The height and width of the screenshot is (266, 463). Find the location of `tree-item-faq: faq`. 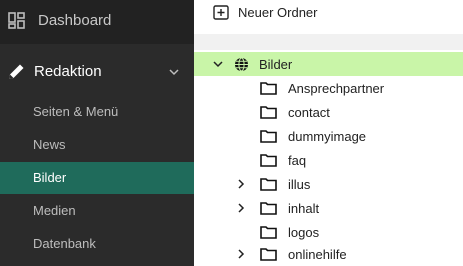

tree-item-faq: faq is located at coordinates (328, 160).